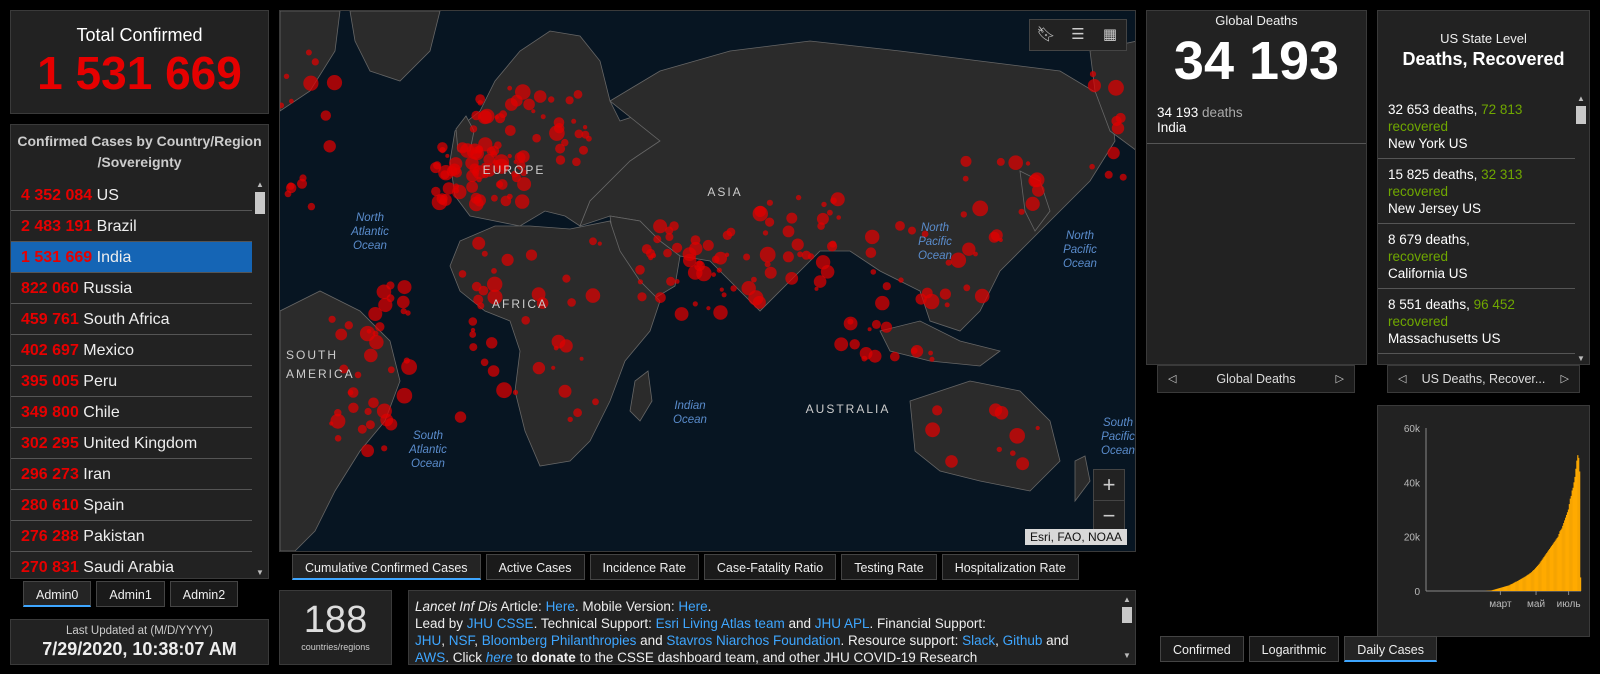  What do you see at coordinates (842, 623) in the screenshot?
I see `jhu-apl-link: JHU APL` at bounding box center [842, 623].